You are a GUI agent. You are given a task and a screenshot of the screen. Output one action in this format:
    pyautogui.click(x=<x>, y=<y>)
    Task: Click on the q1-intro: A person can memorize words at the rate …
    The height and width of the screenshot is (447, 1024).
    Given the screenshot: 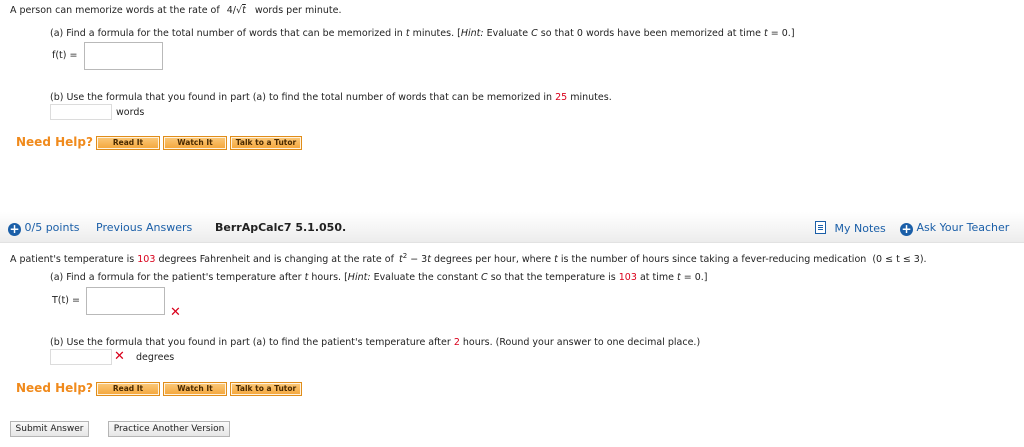 What is the action you would take?
    pyautogui.click(x=176, y=10)
    